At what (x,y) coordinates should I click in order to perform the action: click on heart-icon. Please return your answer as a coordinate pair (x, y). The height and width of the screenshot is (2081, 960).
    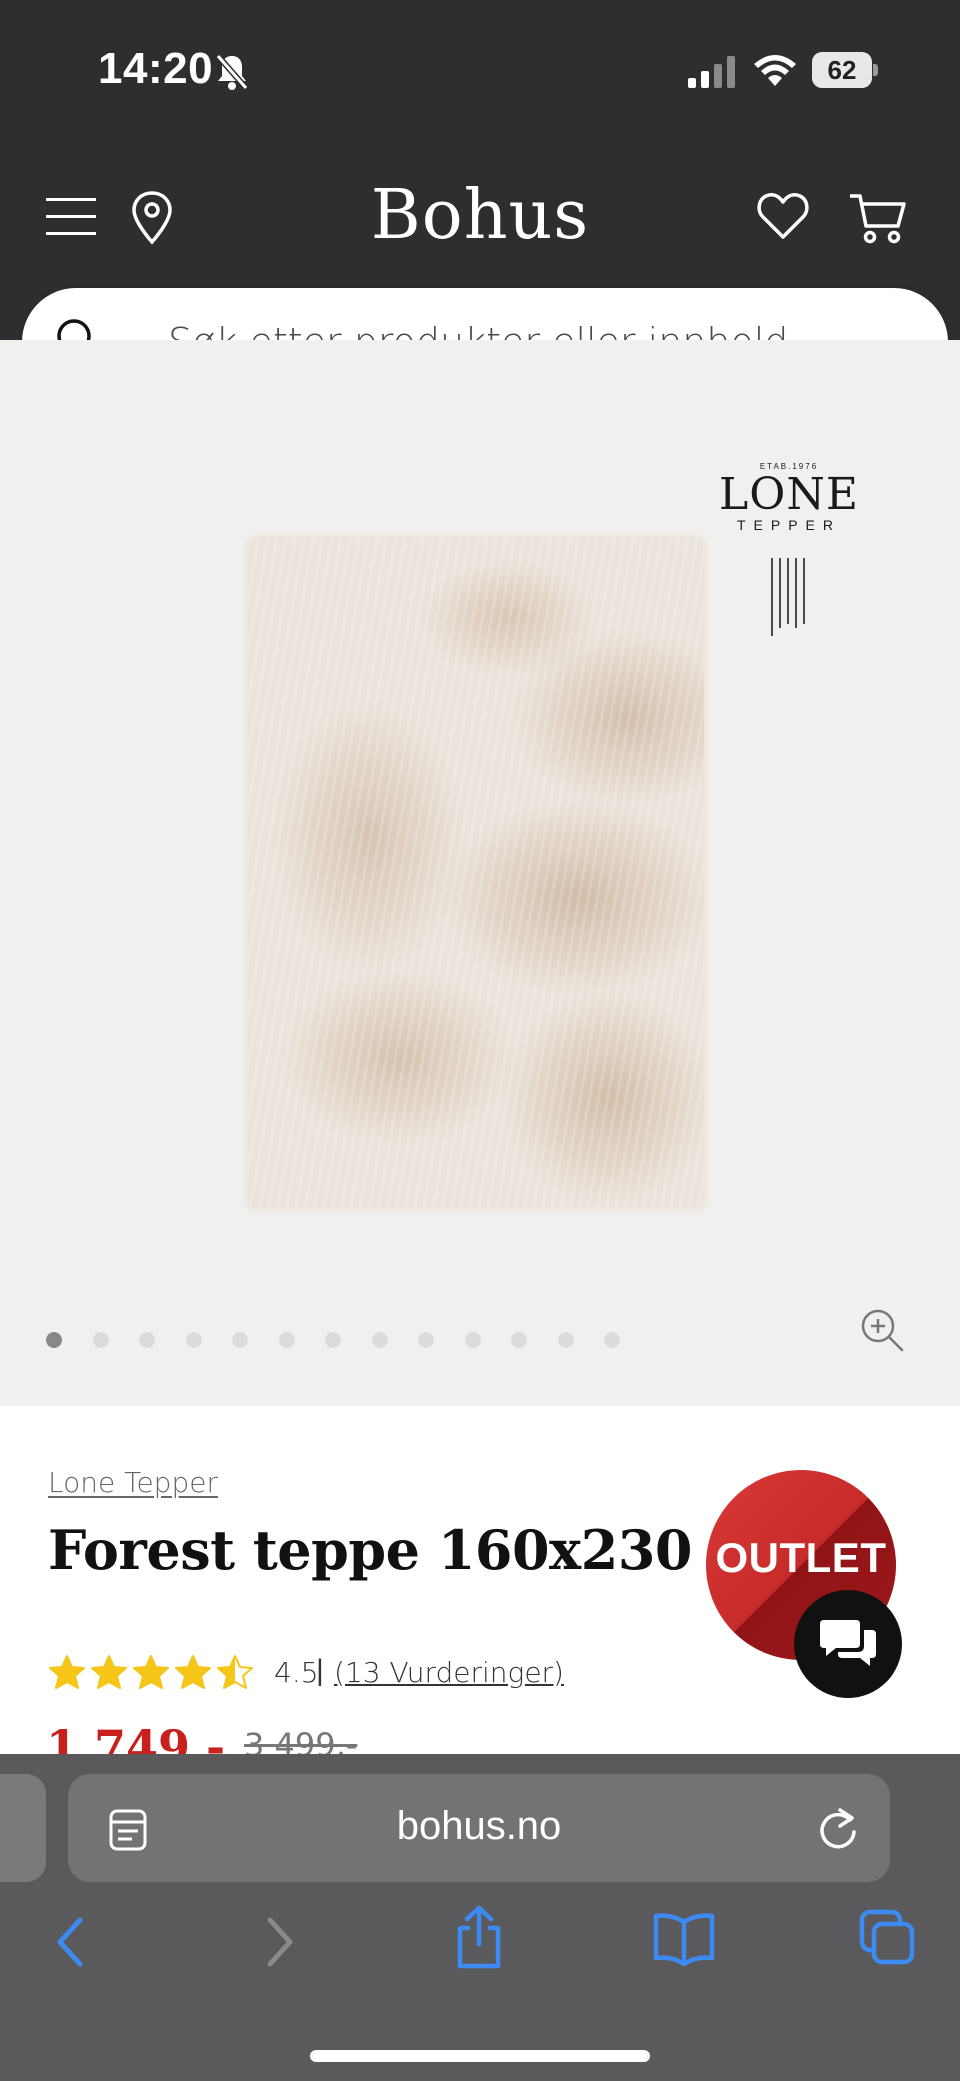
    Looking at the image, I should click on (783, 216).